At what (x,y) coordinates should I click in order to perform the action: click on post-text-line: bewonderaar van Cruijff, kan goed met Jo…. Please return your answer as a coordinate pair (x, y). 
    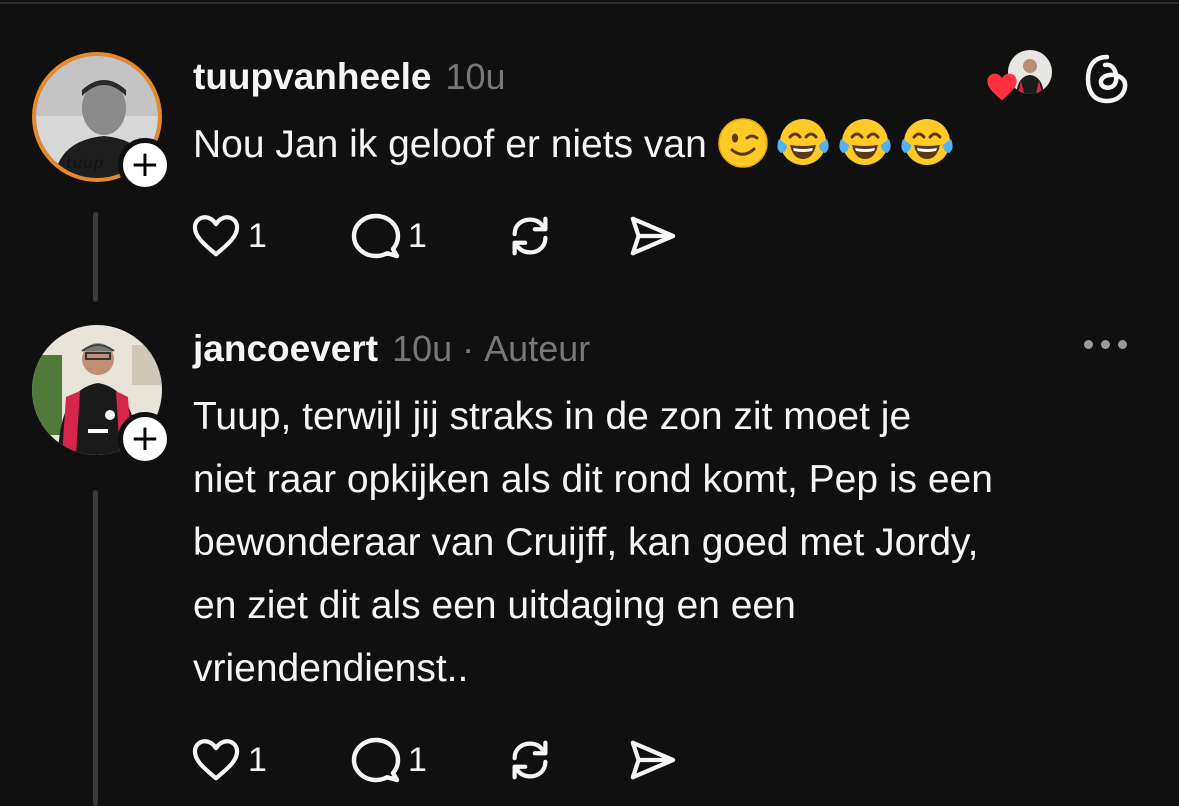
    Looking at the image, I should click on (586, 542).